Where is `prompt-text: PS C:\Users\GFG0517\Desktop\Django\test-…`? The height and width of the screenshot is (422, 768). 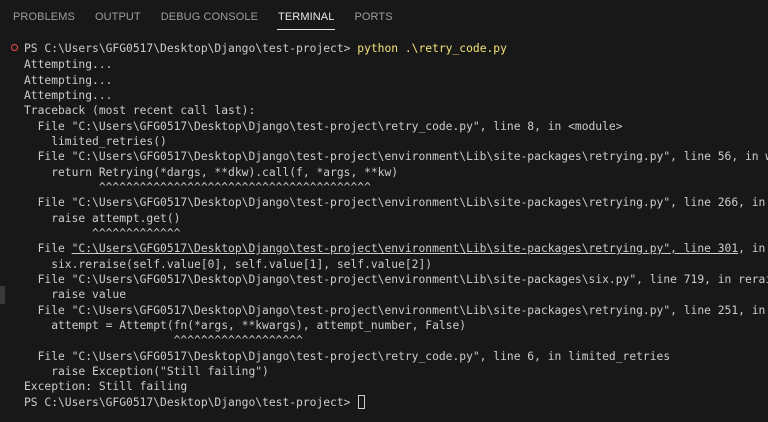 prompt-text: PS C:\Users\GFG0517\Desktop\Django\test-… is located at coordinates (191, 48).